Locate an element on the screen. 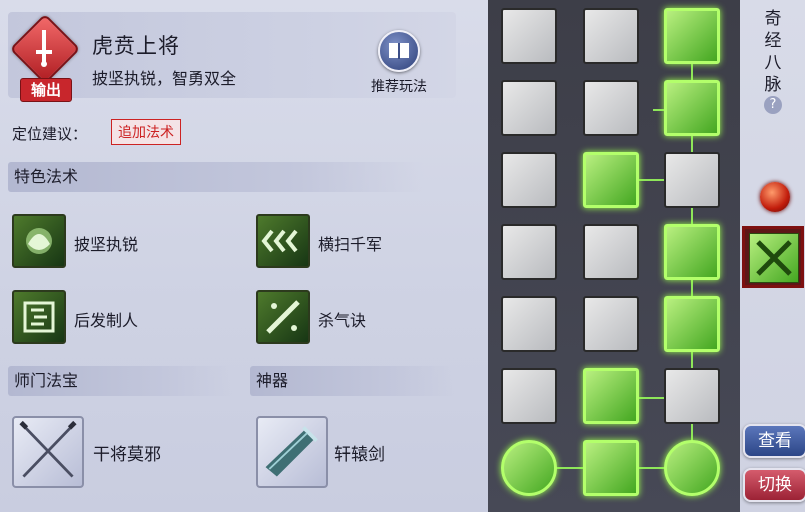  book-icon is located at coordinates (399, 51).